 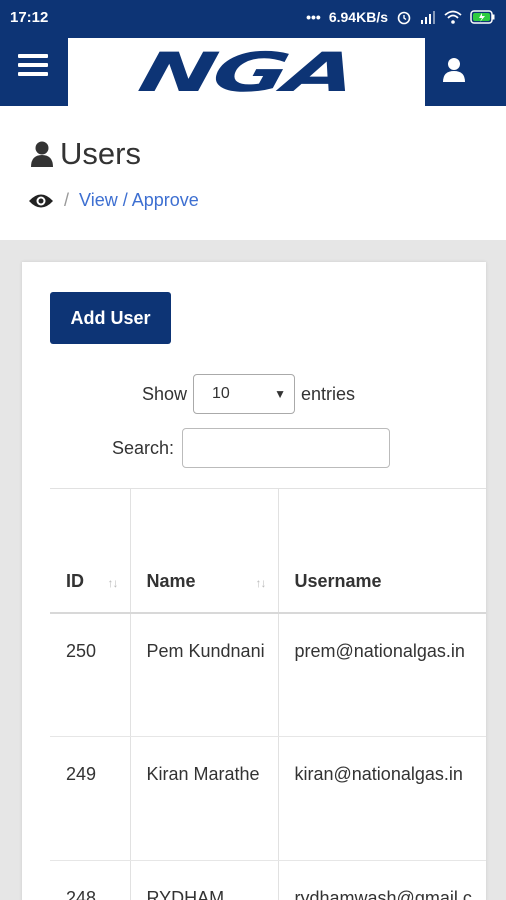 What do you see at coordinates (244, 394) in the screenshot?
I see `entries-select: 10 ▼` at bounding box center [244, 394].